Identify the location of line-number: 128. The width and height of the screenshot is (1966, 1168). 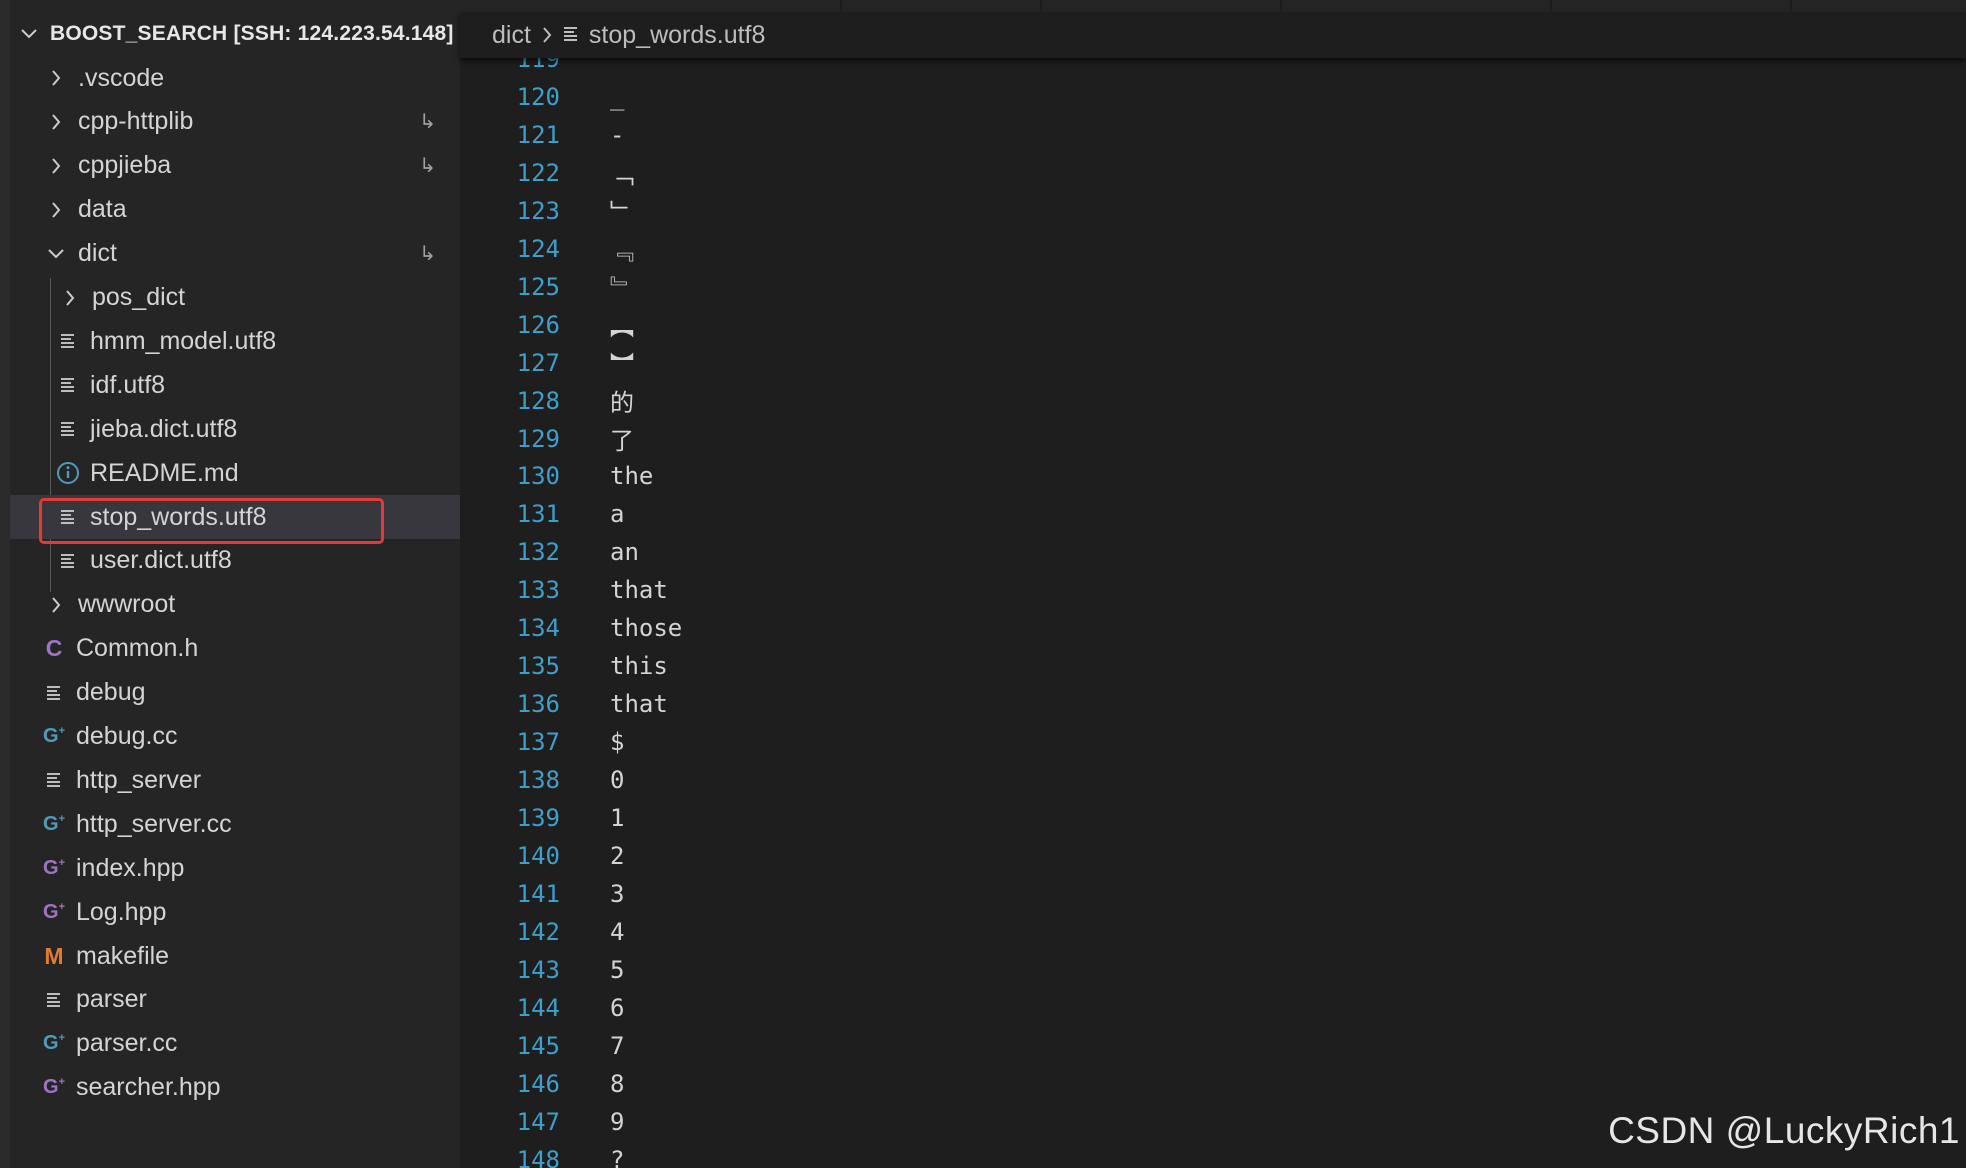
(538, 400).